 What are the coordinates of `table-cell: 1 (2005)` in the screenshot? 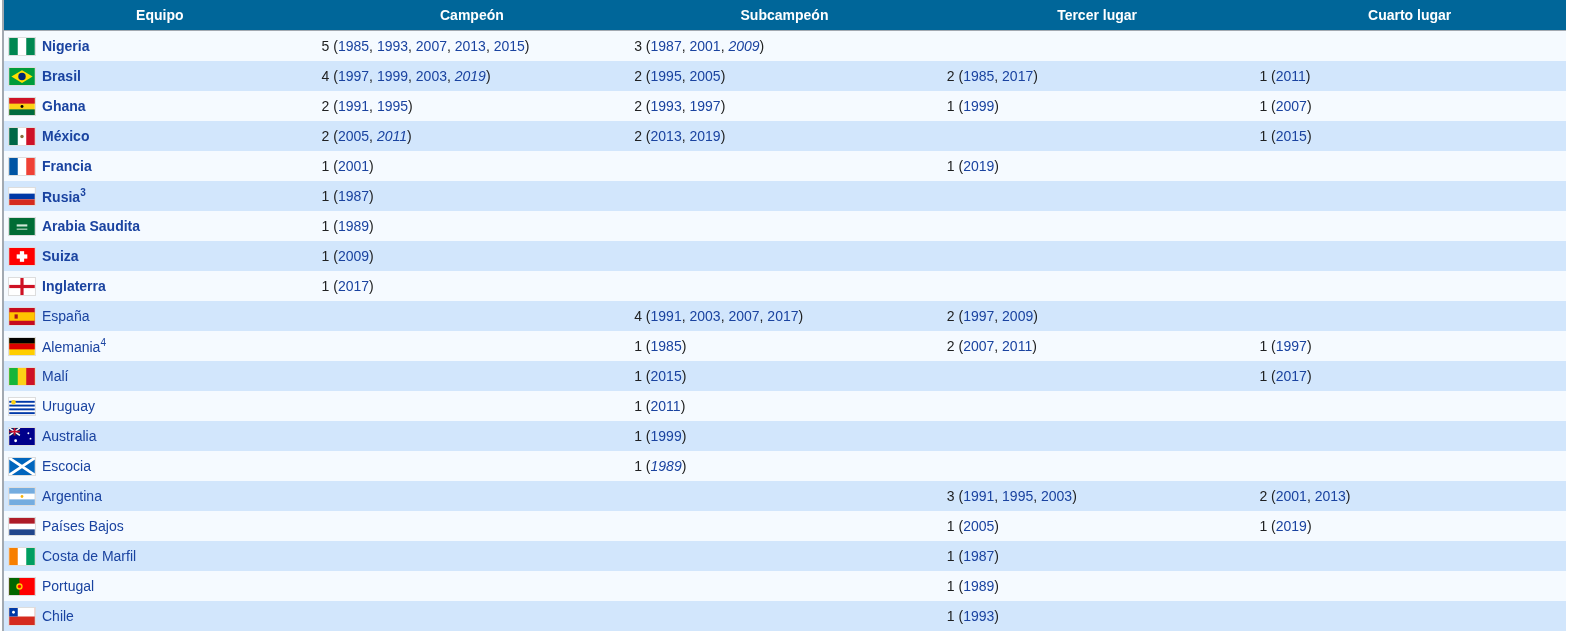 It's located at (1097, 526).